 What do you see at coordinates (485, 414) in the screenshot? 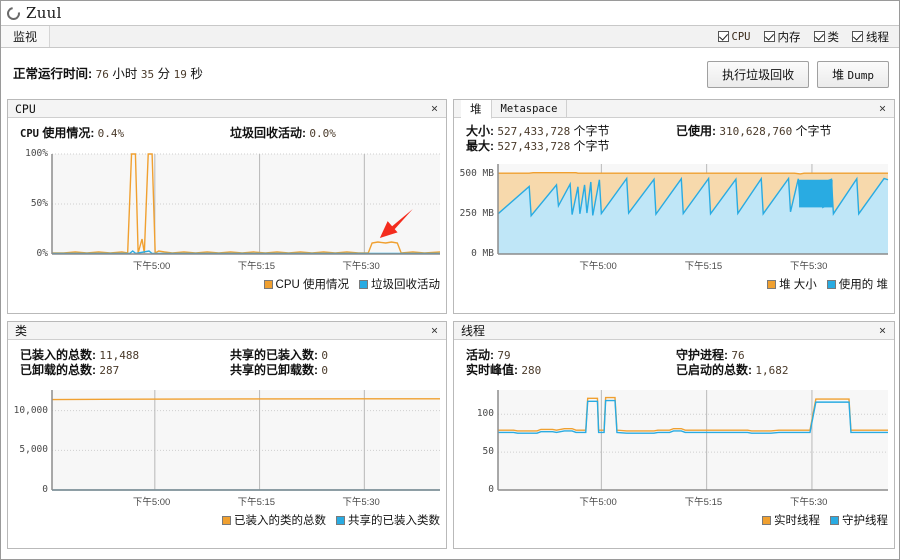
I see `y-tick-label: 100` at bounding box center [485, 414].